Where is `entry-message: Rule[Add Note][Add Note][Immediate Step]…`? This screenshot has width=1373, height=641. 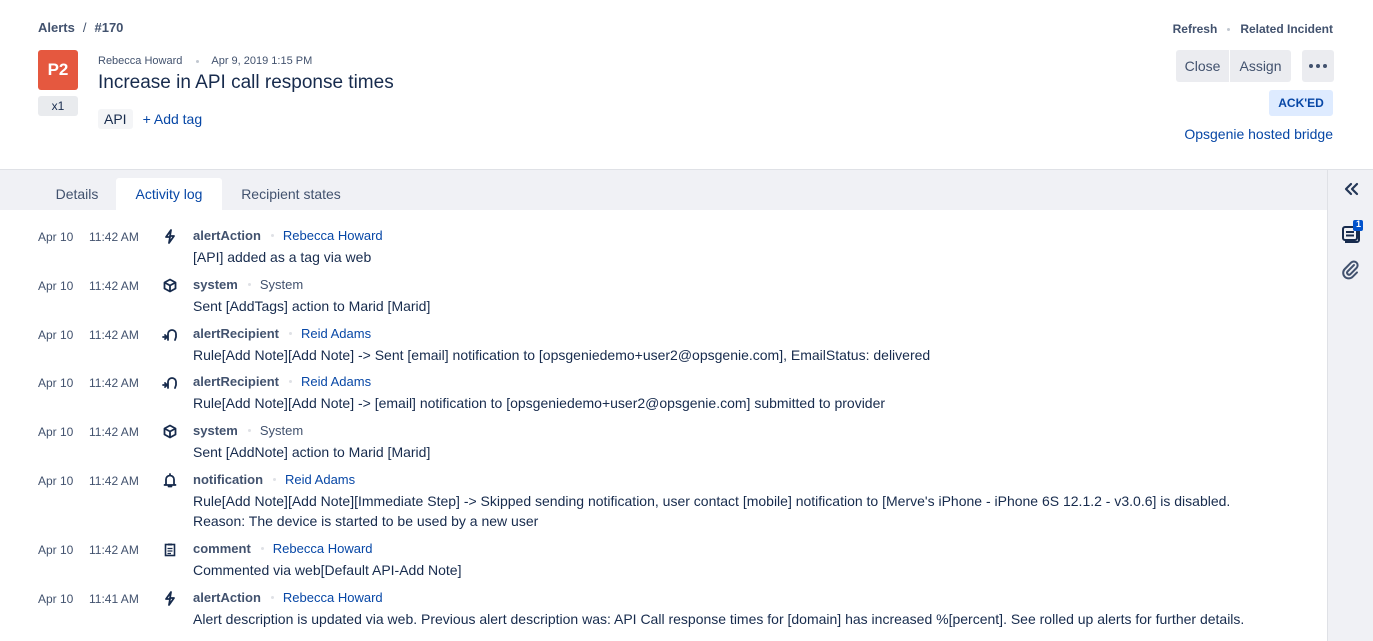
entry-message: Rule[Add Note][Add Note][Immediate Step]… is located at coordinates (712, 501).